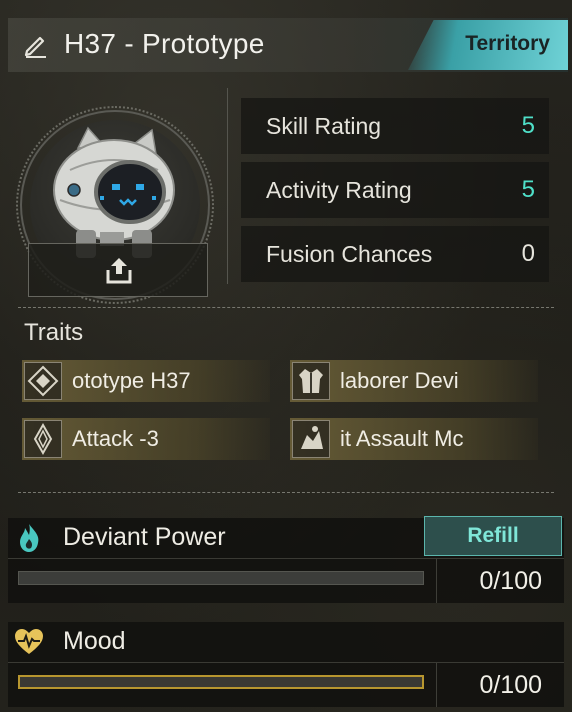 This screenshot has height=712, width=572. I want to click on stat-value: 0, so click(528, 253).